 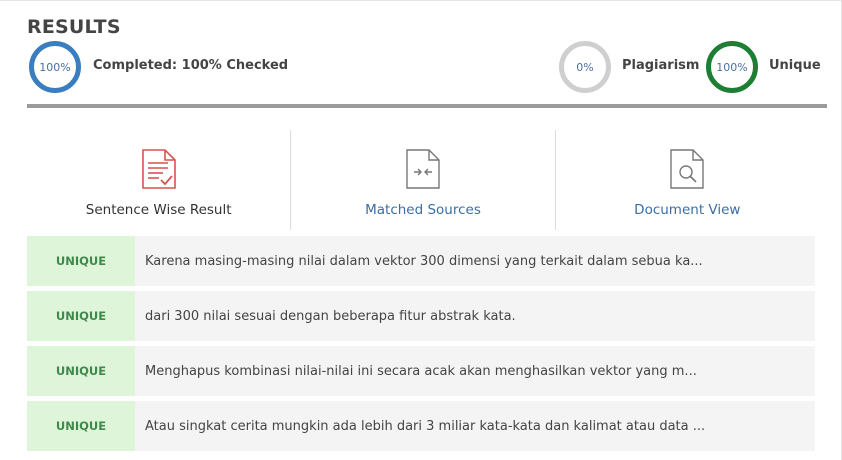 I want to click on plagiarism-label: Plagiarism, so click(x=661, y=65).